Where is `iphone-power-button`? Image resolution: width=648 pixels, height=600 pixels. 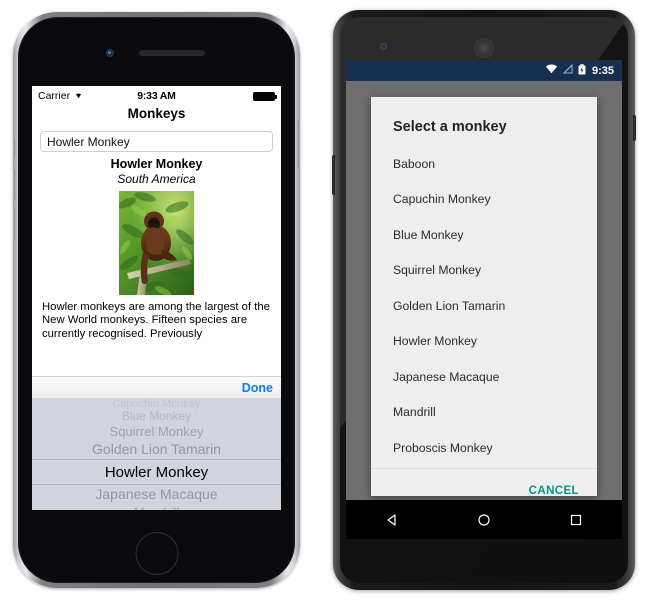 iphone-power-button is located at coordinates (298, 144).